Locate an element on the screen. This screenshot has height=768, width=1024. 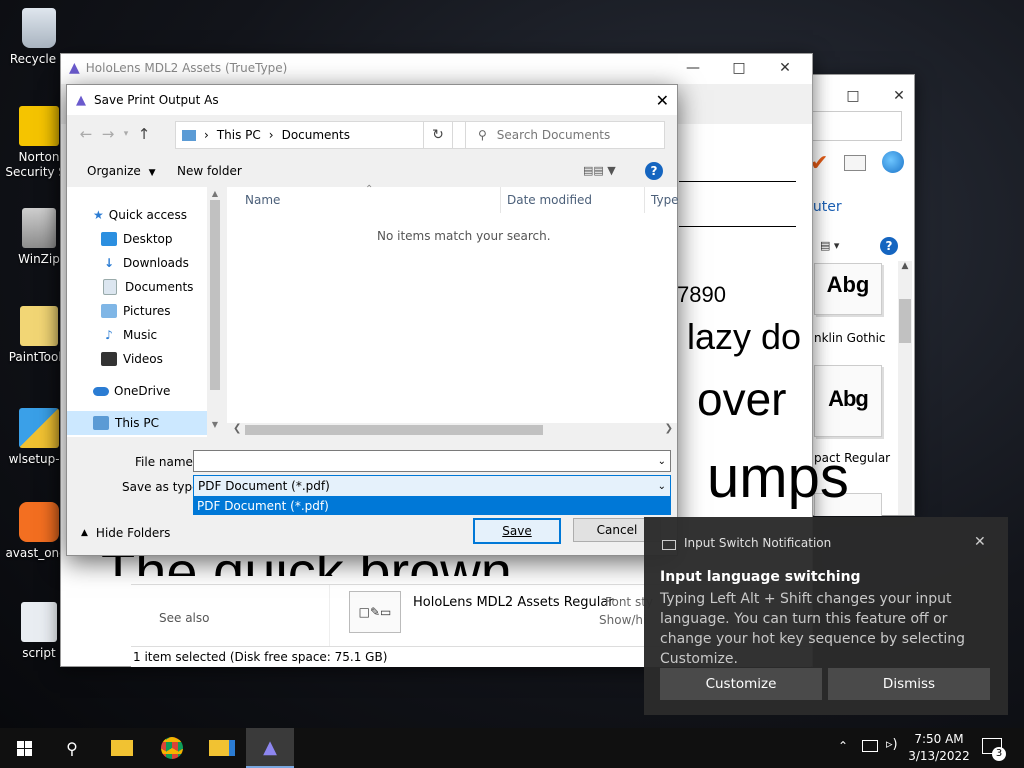
nav-label: Downloads is located at coordinates (156, 263).